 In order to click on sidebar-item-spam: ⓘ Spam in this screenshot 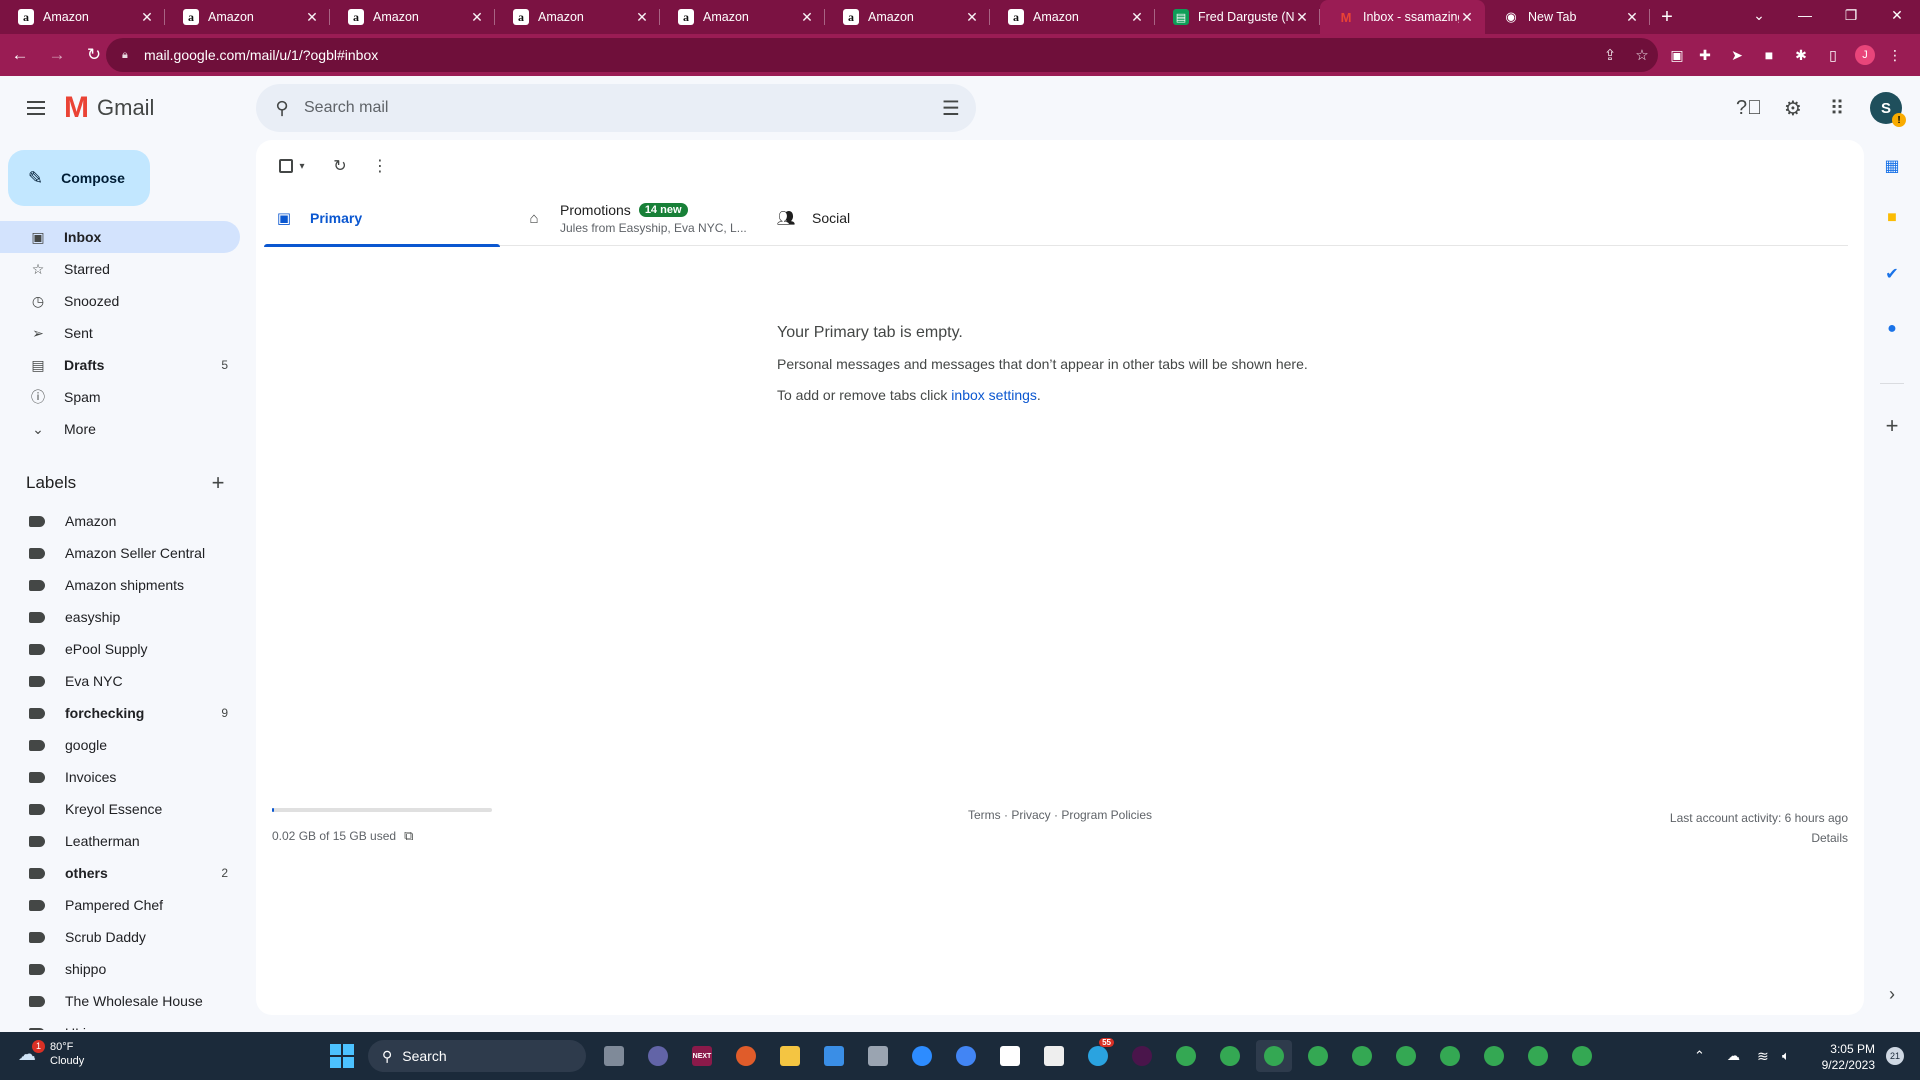, I will do `click(120, 397)`.